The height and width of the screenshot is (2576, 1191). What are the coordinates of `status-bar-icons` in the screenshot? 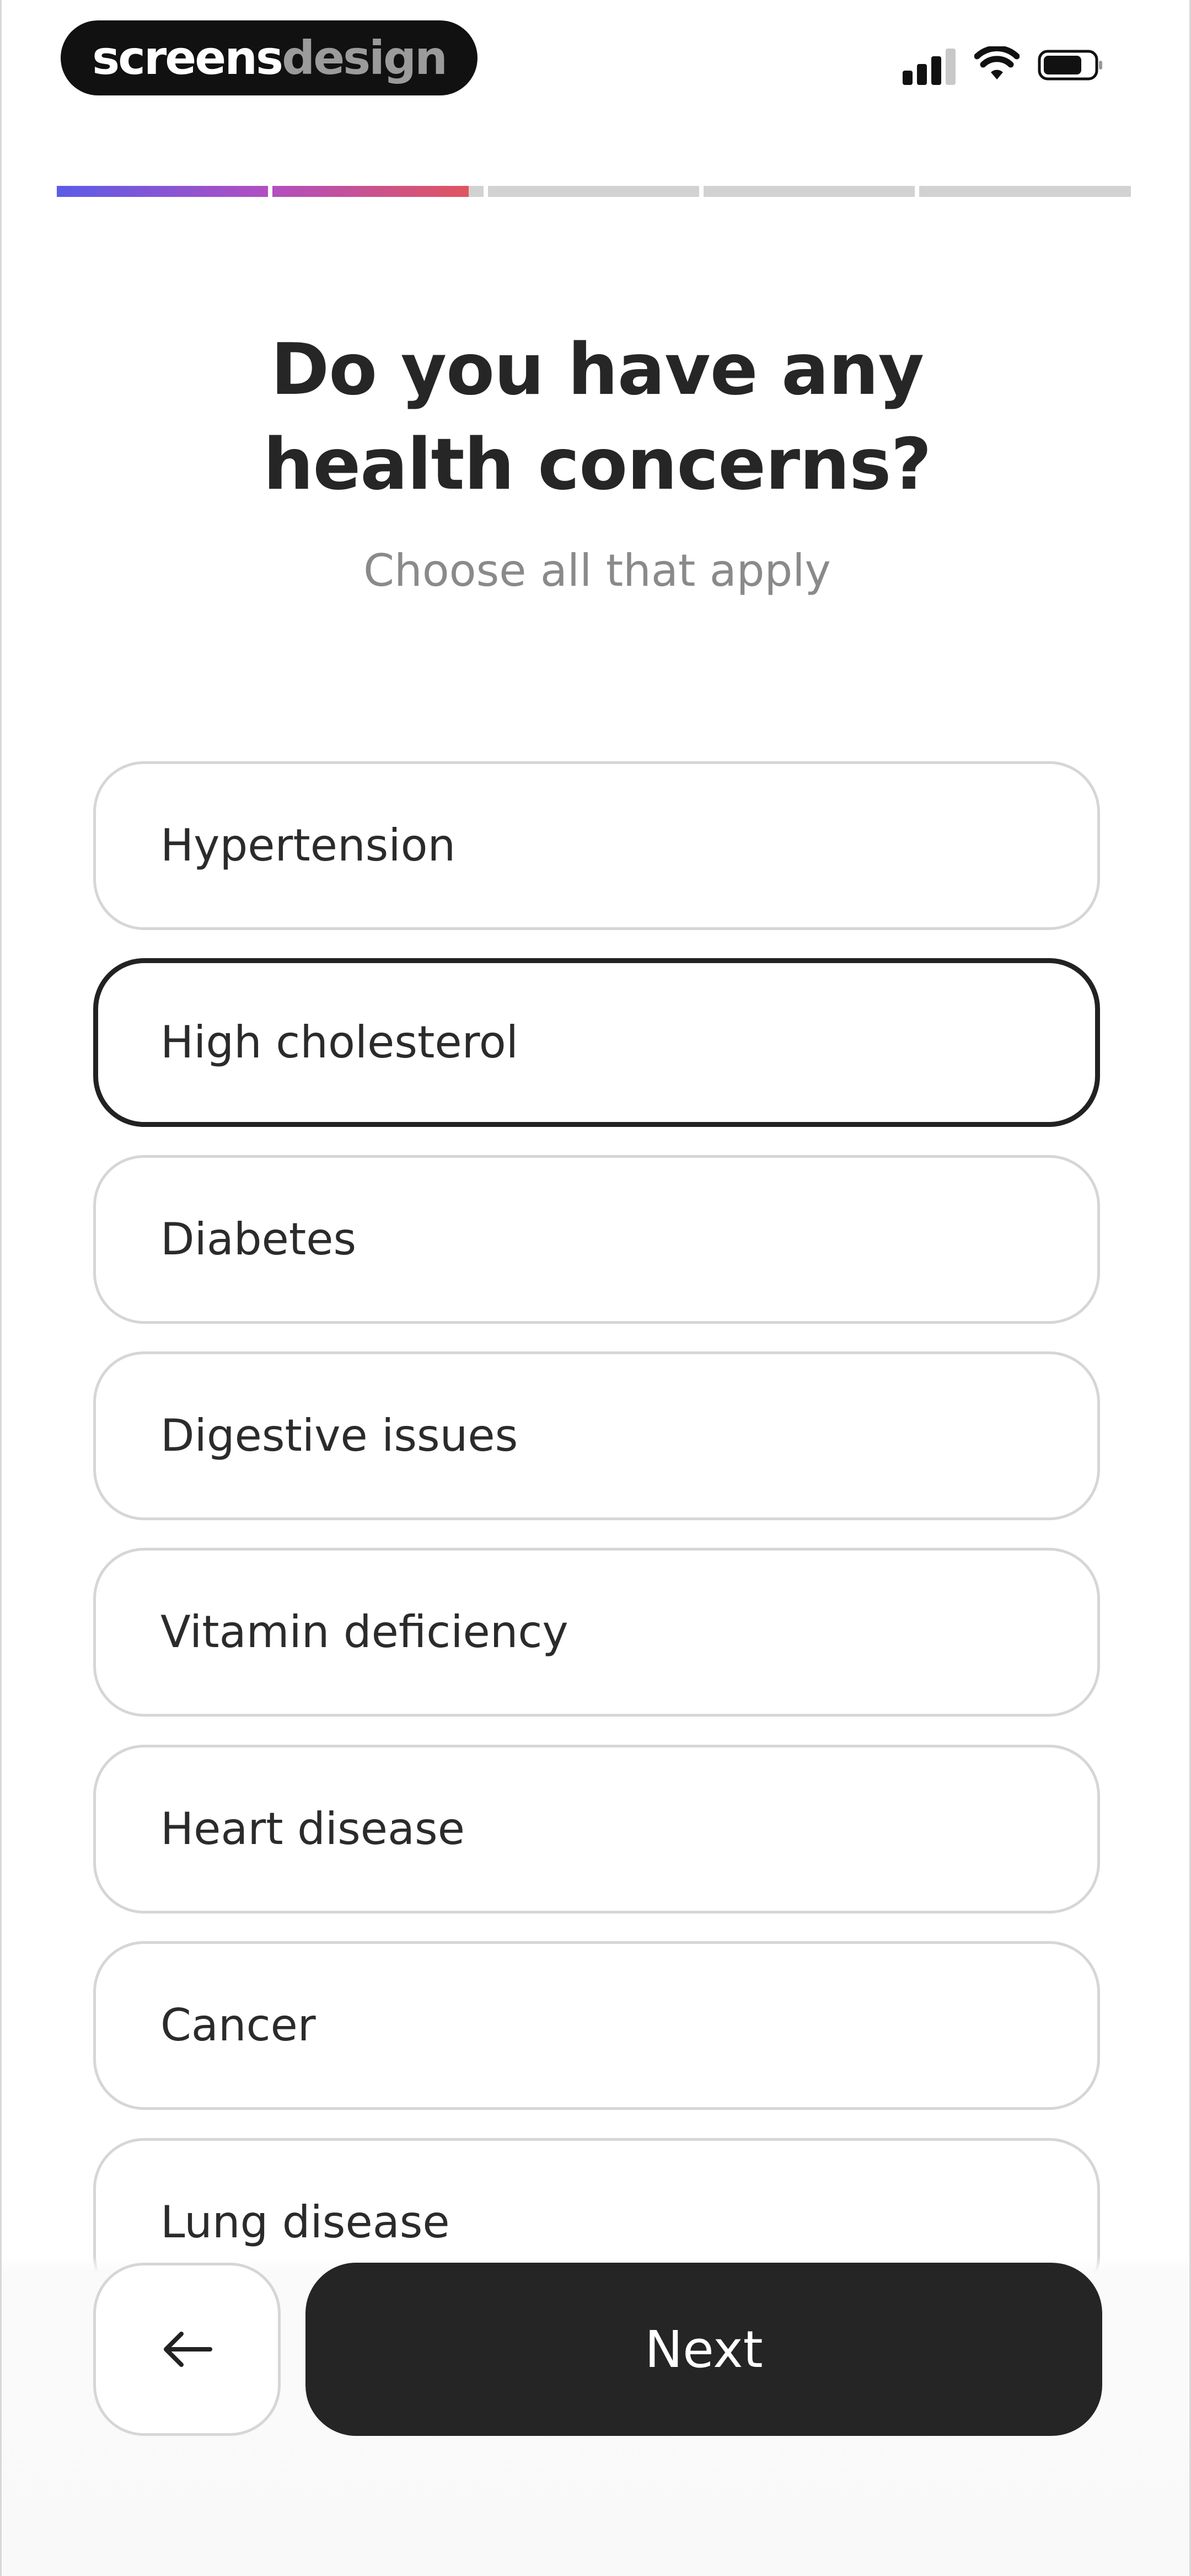 It's located at (1008, 68).